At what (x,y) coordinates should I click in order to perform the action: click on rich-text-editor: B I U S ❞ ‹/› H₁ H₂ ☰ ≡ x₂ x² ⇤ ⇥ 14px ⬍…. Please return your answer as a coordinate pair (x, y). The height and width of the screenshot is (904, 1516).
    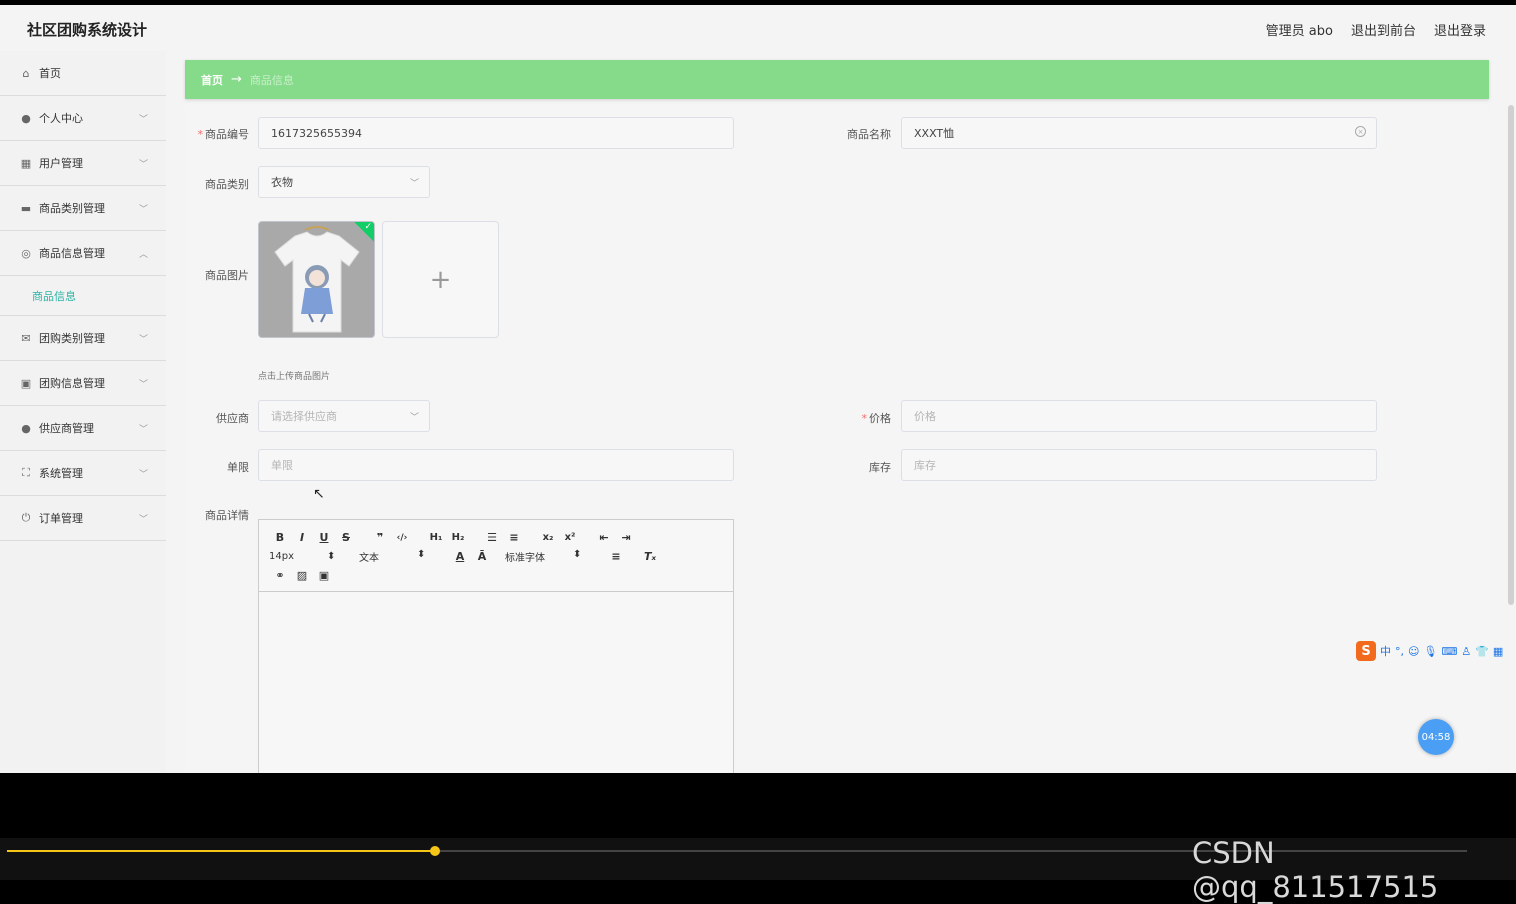
    Looking at the image, I should click on (496, 646).